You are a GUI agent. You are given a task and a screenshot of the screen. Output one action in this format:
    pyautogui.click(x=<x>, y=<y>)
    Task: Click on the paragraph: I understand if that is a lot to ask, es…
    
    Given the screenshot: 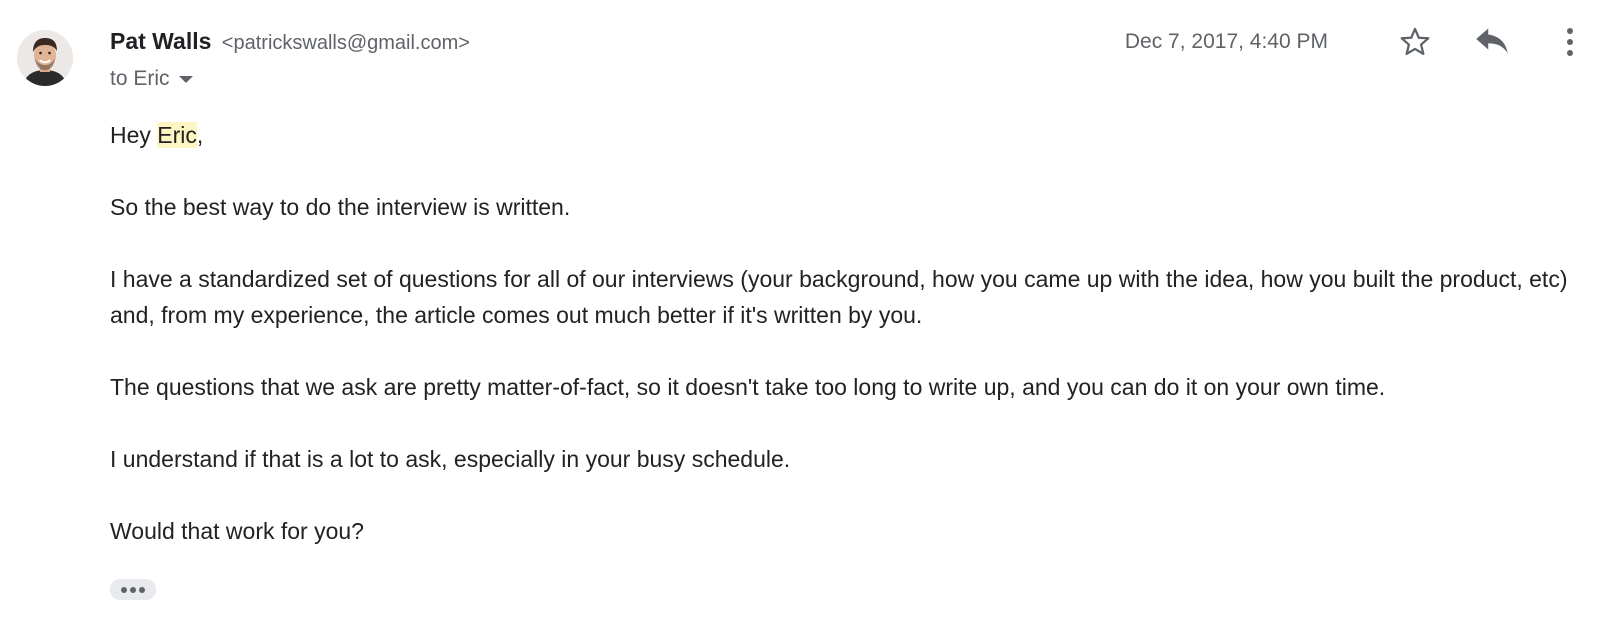 What is the action you would take?
    pyautogui.click(x=450, y=459)
    